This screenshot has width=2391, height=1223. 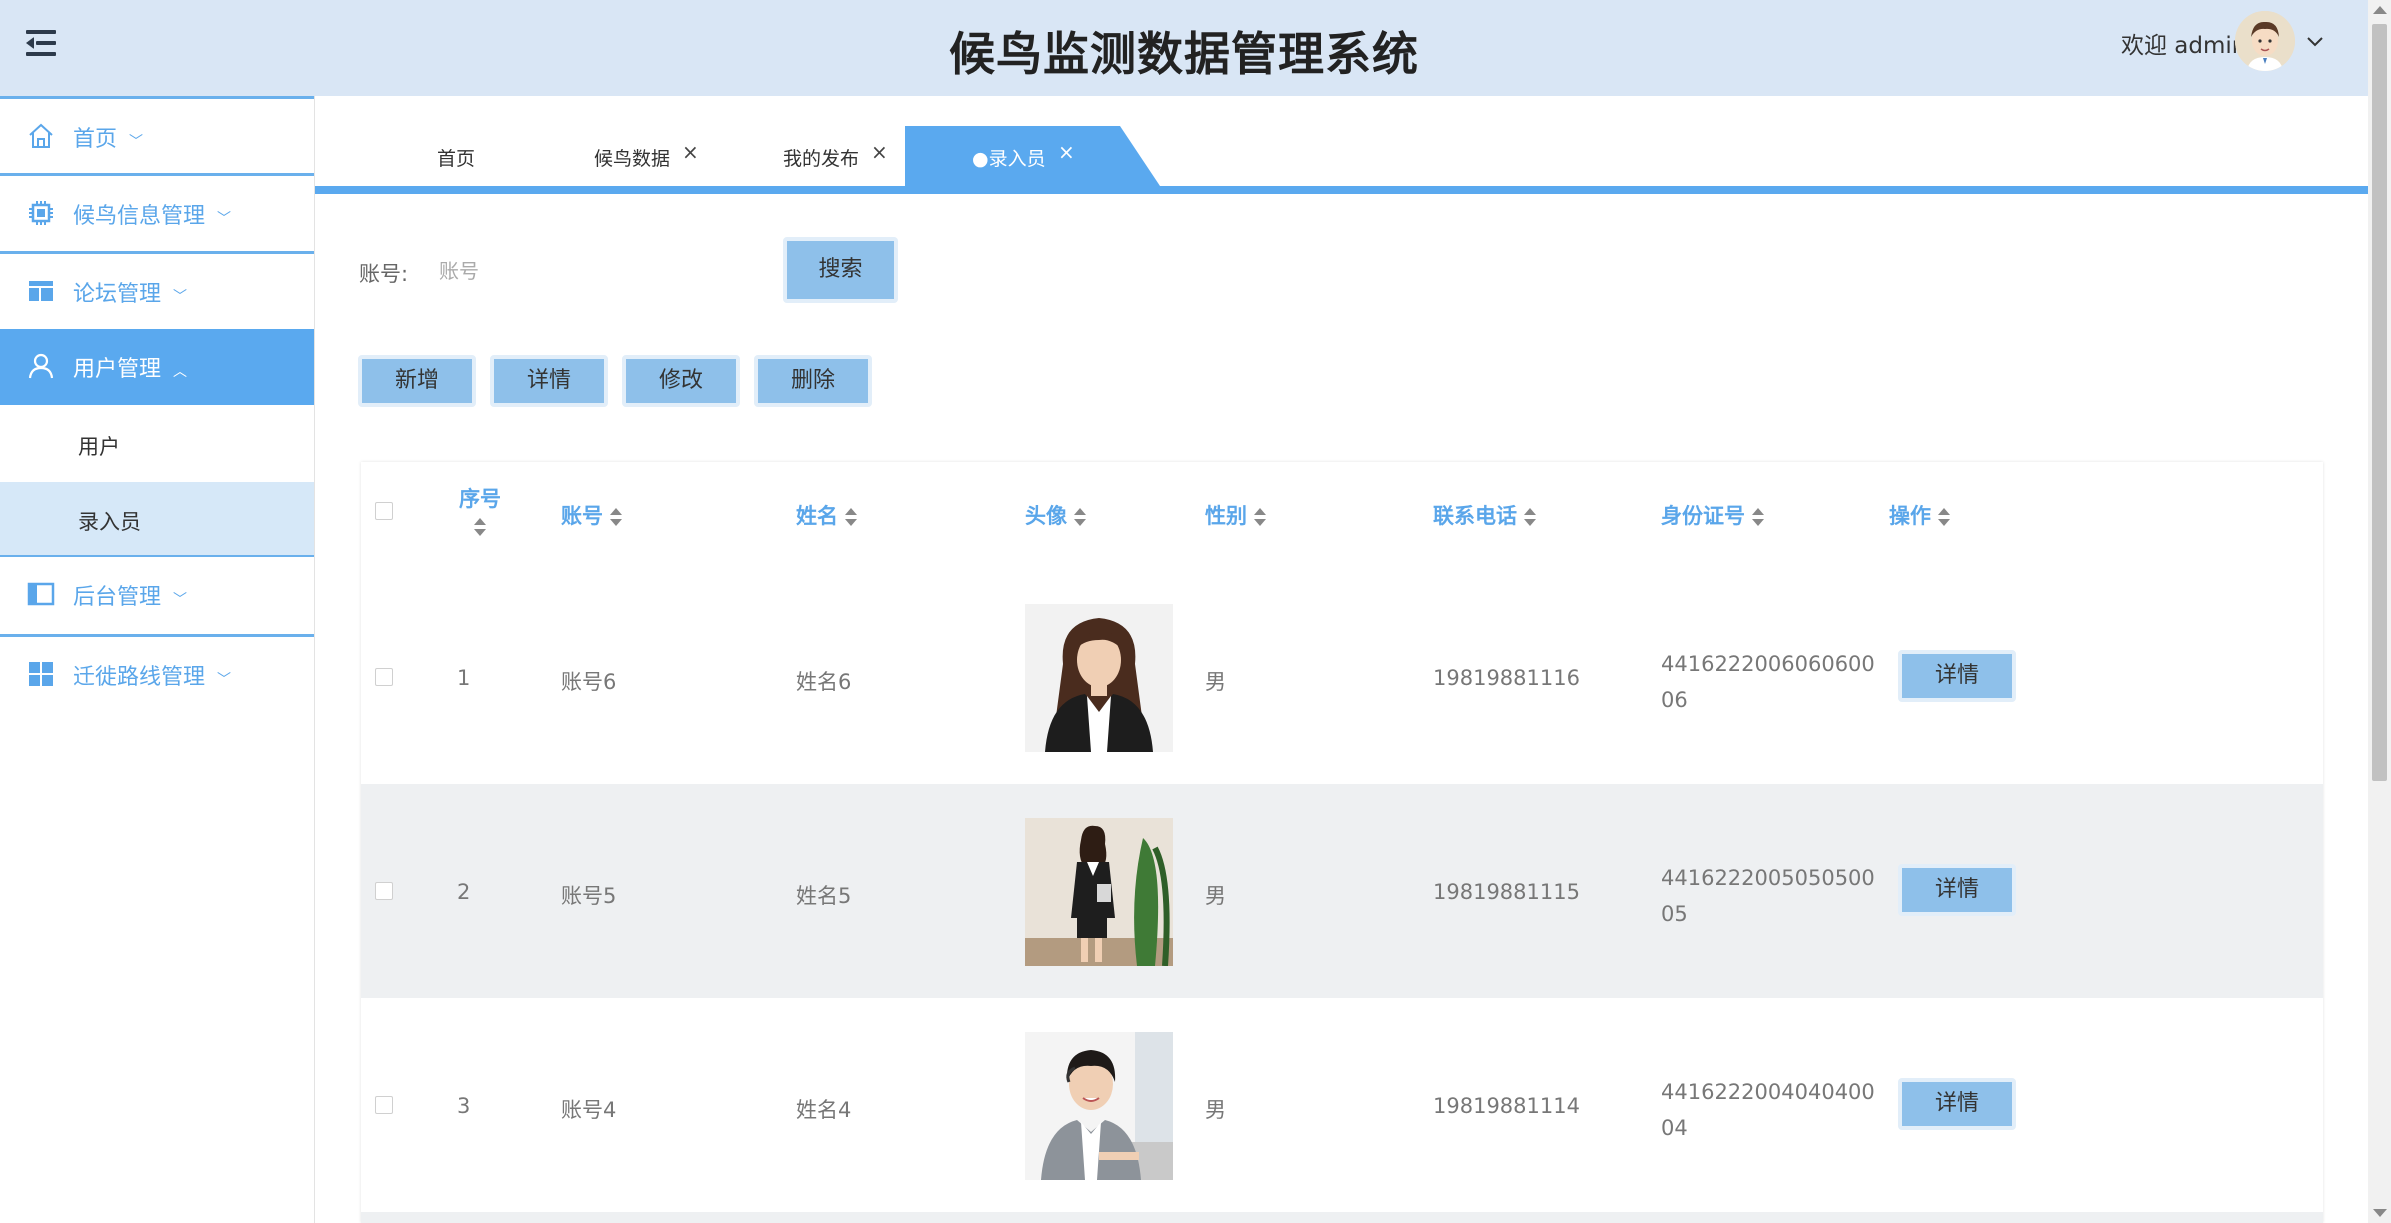 I want to click on avatar, so click(x=2265, y=41).